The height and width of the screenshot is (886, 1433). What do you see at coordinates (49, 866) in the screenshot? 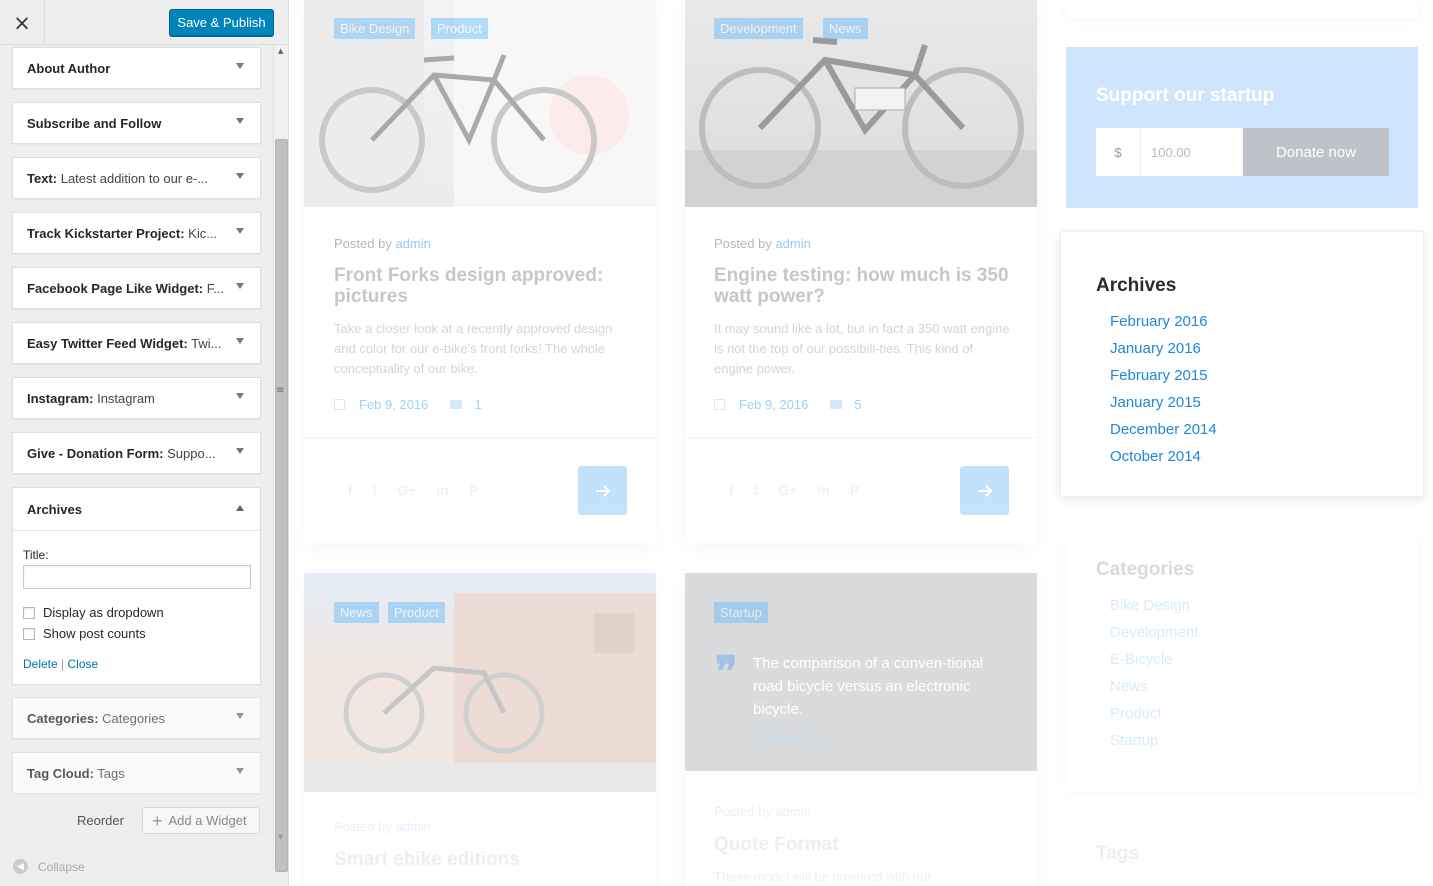
I see `collapse-button: ◀ Collapse` at bounding box center [49, 866].